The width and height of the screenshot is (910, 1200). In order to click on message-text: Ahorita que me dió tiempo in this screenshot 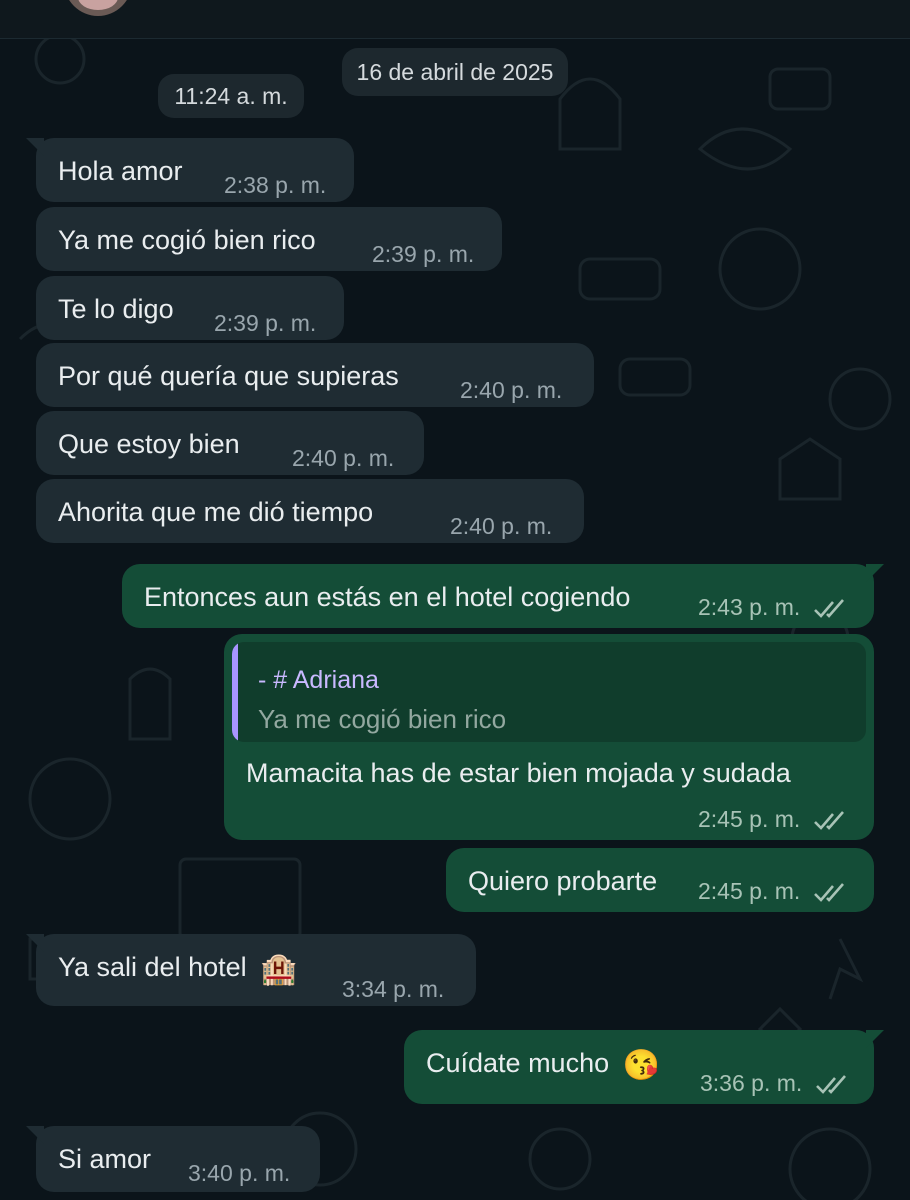, I will do `click(216, 512)`.